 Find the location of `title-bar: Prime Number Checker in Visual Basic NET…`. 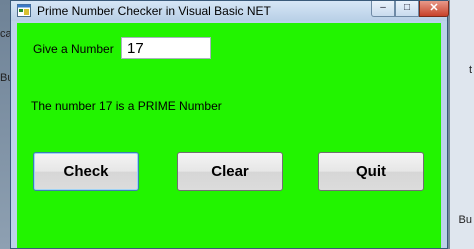

title-bar: Prime Number Checker in Visual Basic NET… is located at coordinates (230, 11).